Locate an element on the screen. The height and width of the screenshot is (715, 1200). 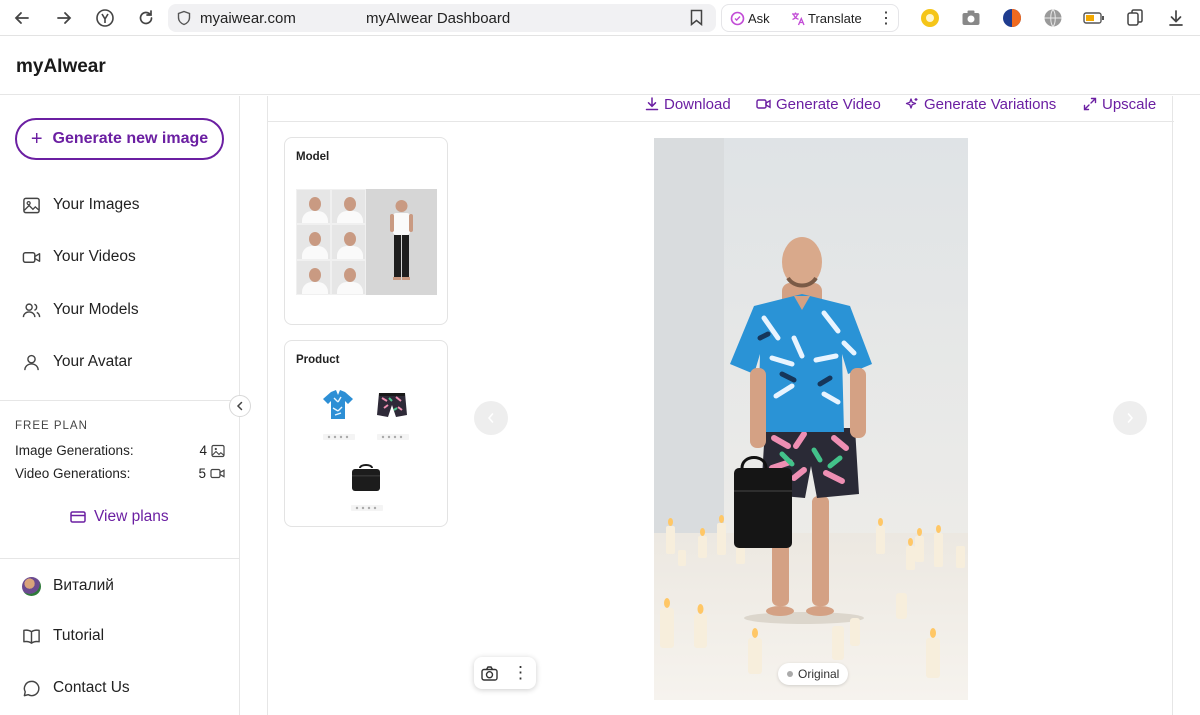
previous-image-button is located at coordinates (491, 418).